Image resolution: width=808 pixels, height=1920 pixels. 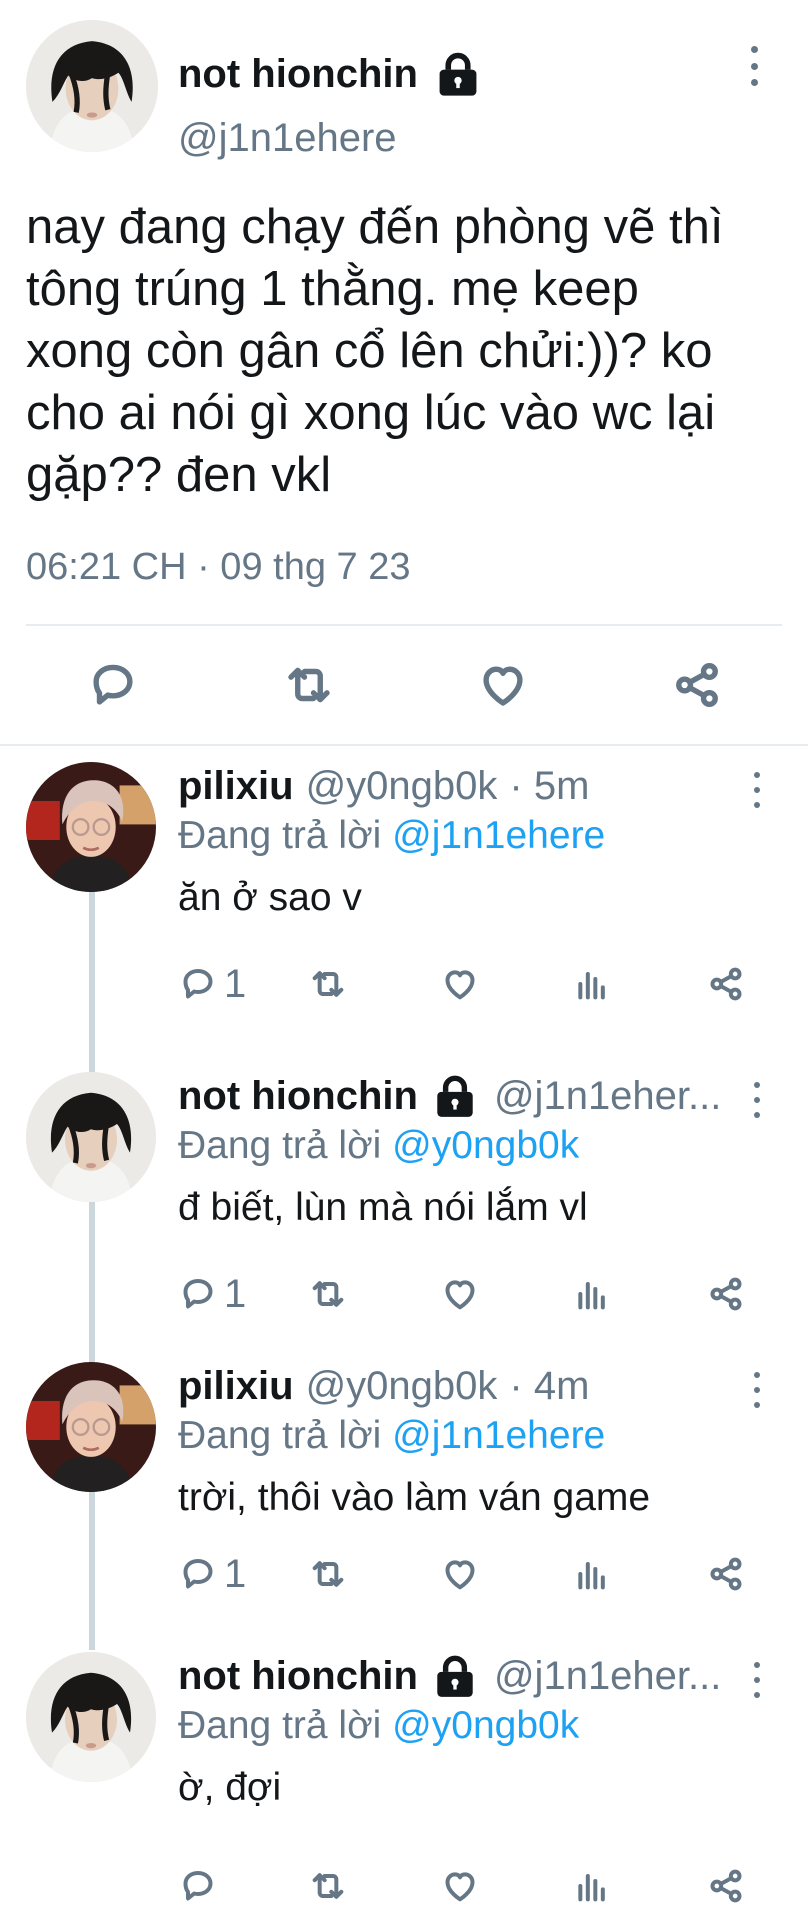 I want to click on reply-time: · 4m, so click(x=549, y=1385).